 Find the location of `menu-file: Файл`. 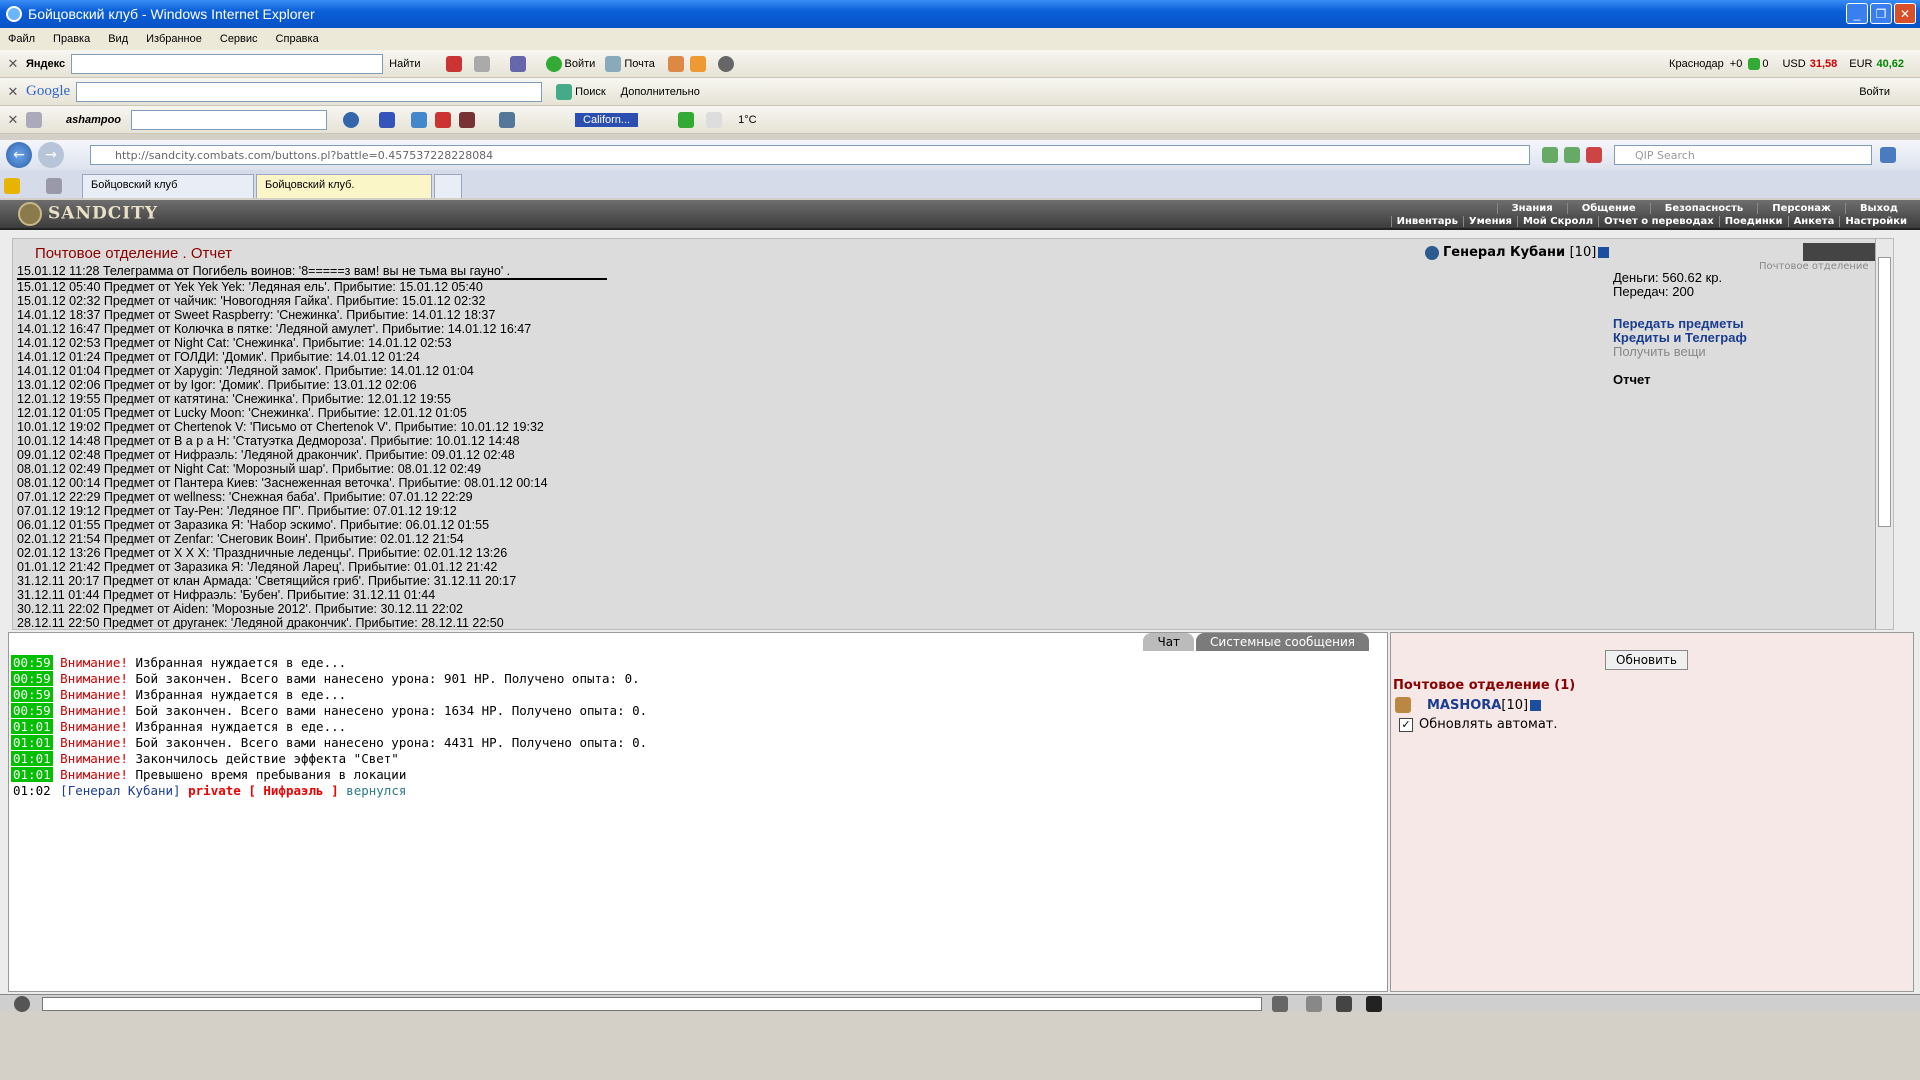

menu-file: Файл is located at coordinates (21, 39).